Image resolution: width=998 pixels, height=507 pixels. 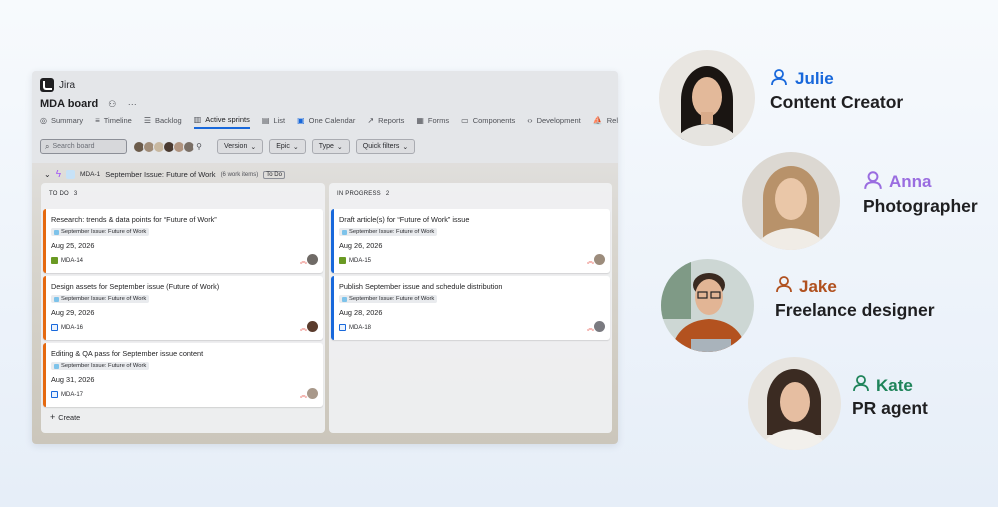 What do you see at coordinates (794, 403) in the screenshot?
I see `kate-photo` at bounding box center [794, 403].